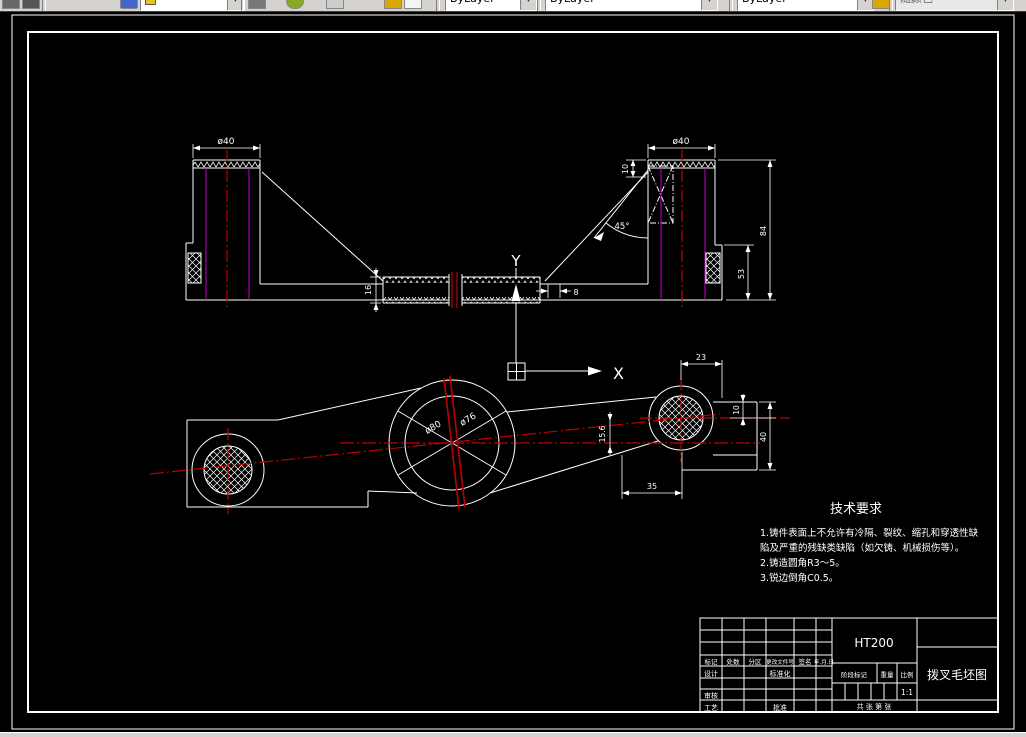 This screenshot has width=1026, height=737. Describe the element at coordinates (916, 2) in the screenshot. I see `plotstyle-control-label: 随颜色` at that location.